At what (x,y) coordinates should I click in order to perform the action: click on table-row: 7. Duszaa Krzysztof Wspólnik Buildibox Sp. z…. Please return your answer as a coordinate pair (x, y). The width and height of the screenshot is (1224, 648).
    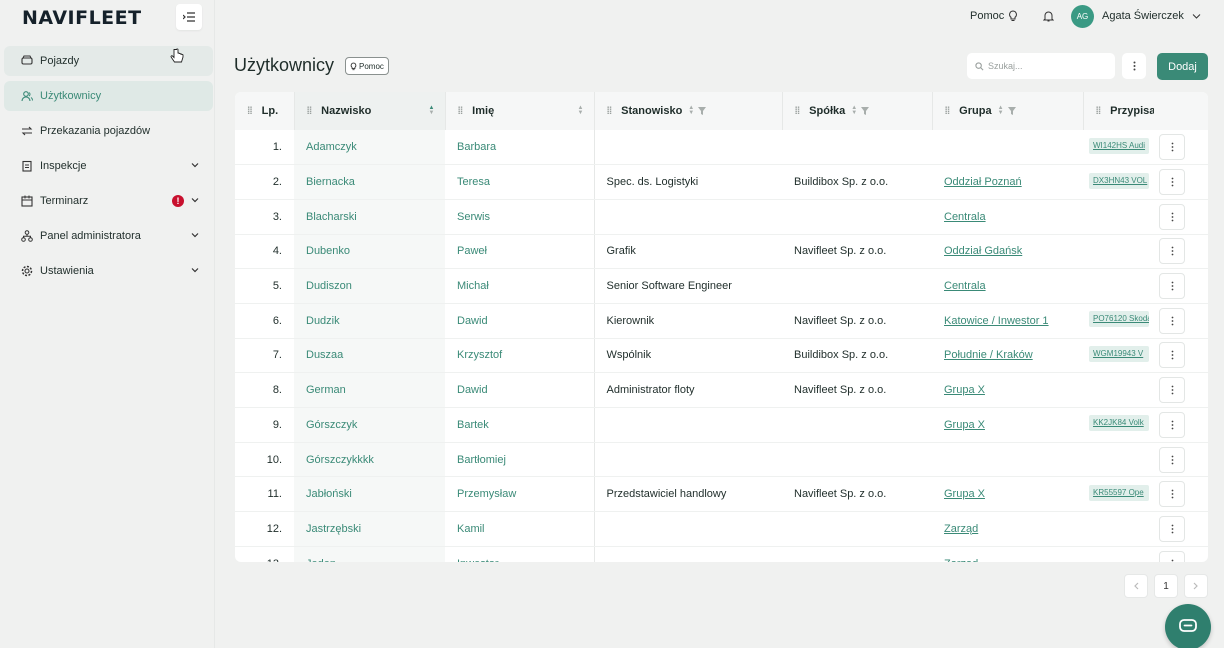
    Looking at the image, I should click on (721, 356).